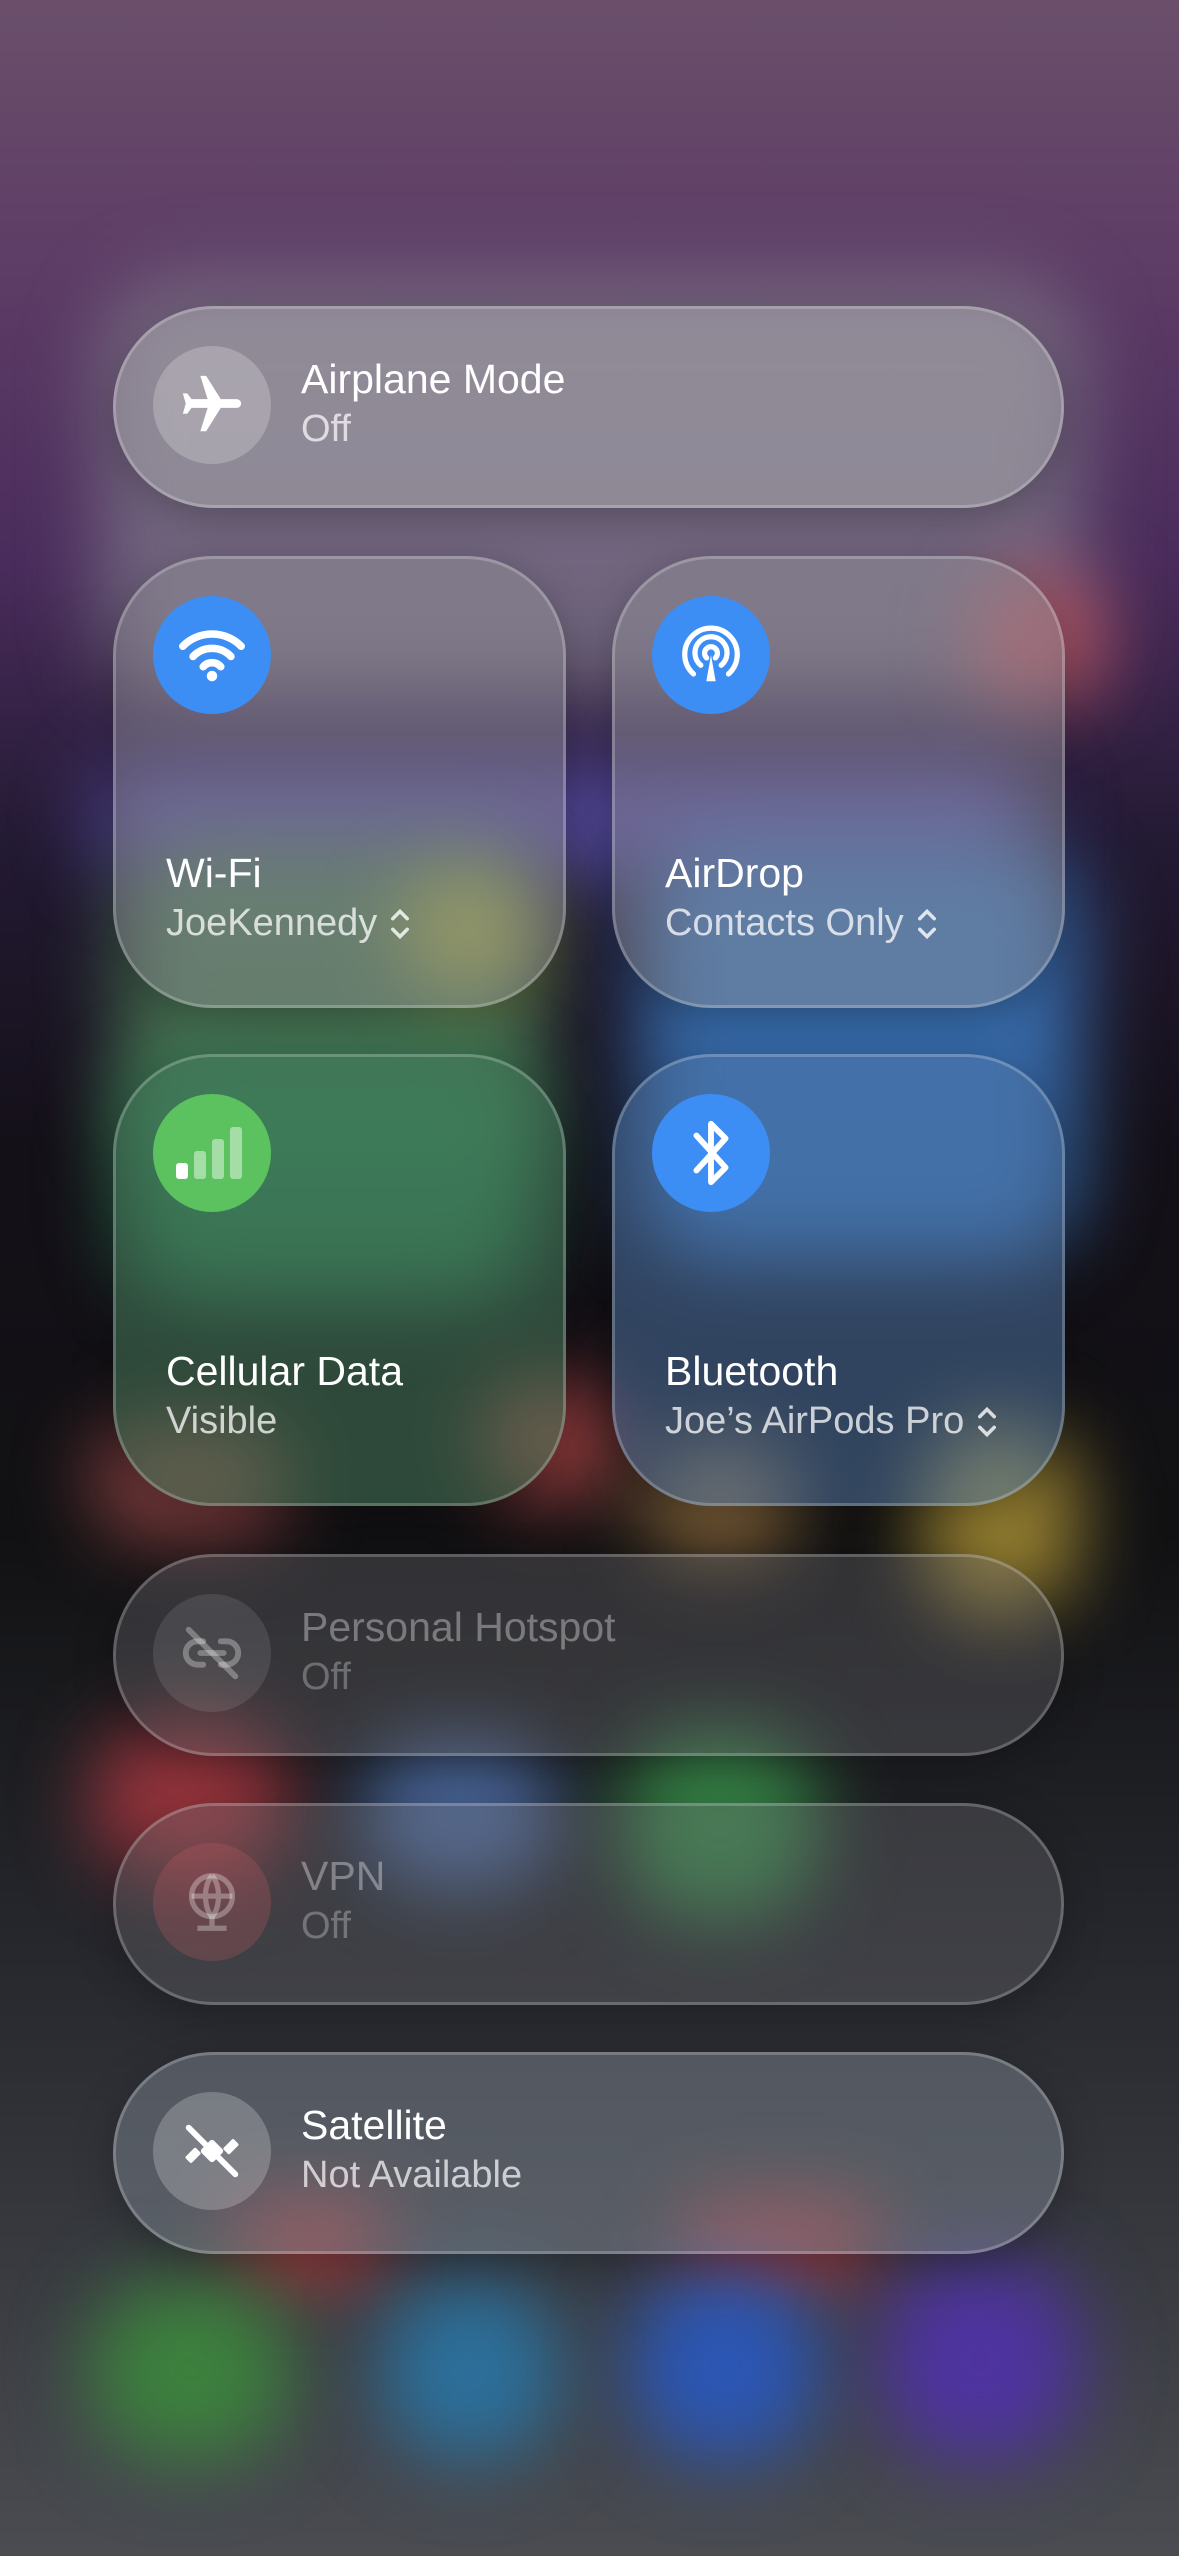  I want to click on satellite-off-icon, so click(212, 2151).